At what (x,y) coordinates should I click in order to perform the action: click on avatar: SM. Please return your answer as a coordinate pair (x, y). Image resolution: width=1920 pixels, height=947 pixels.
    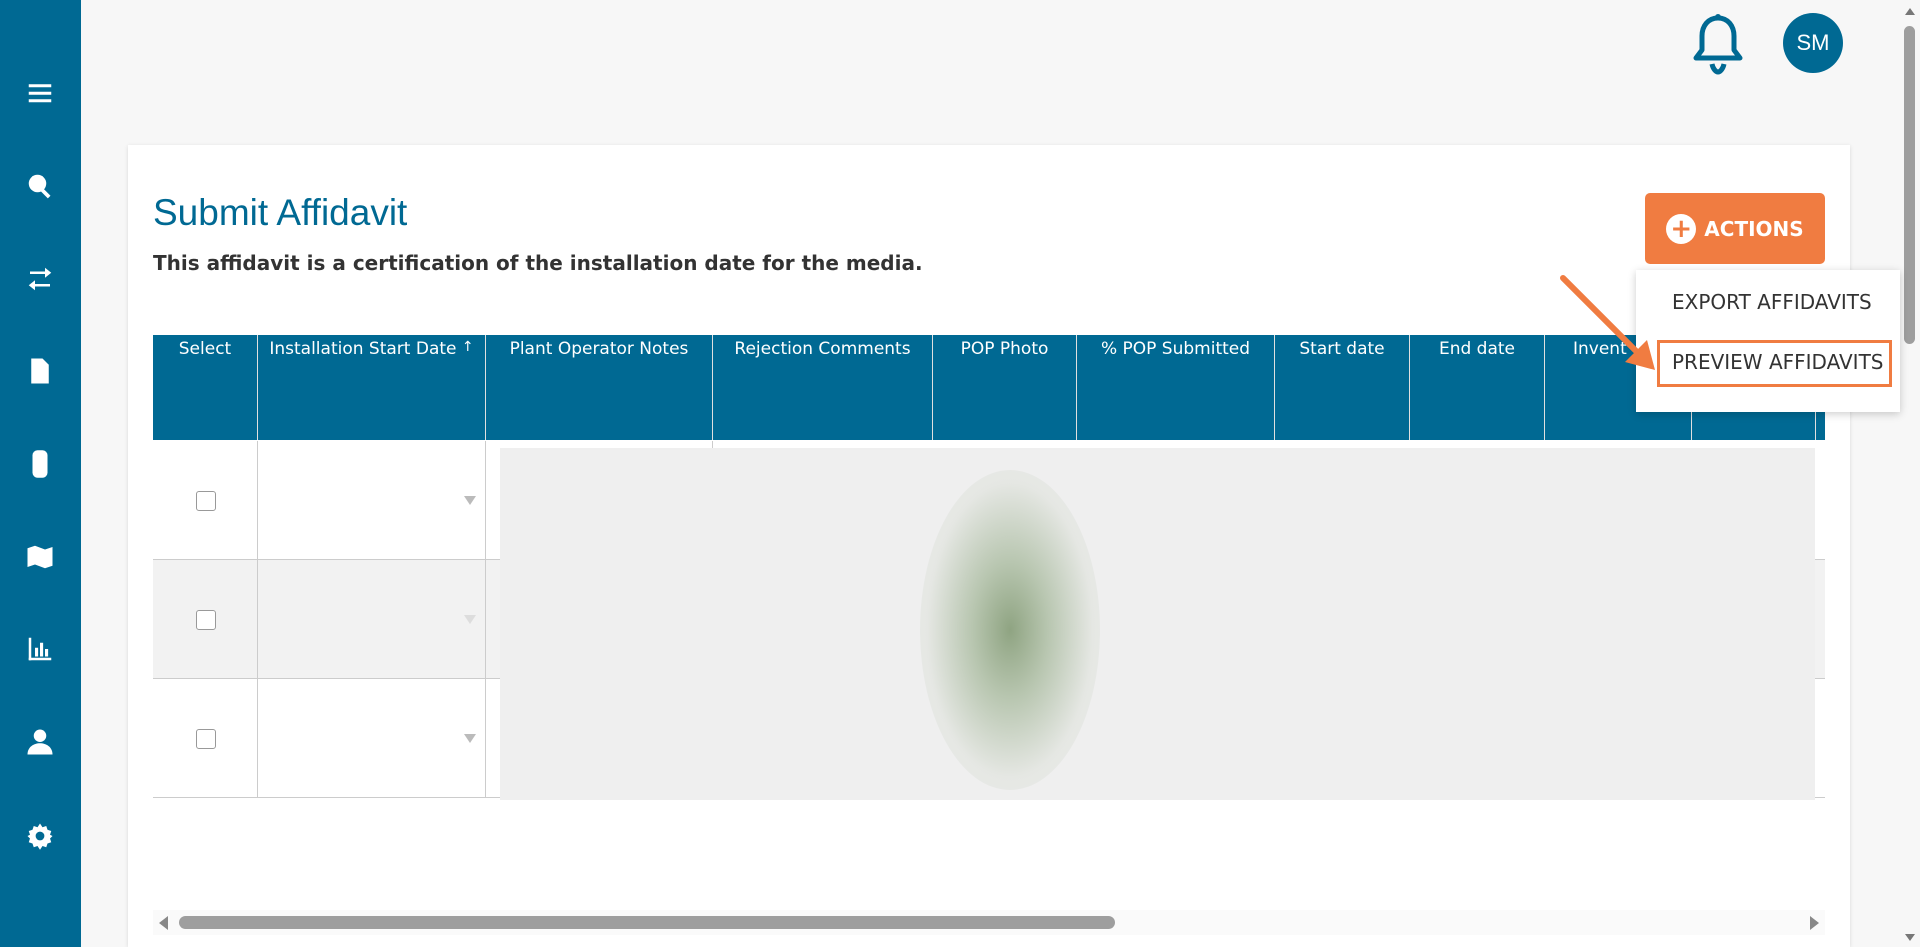
    Looking at the image, I should click on (1813, 43).